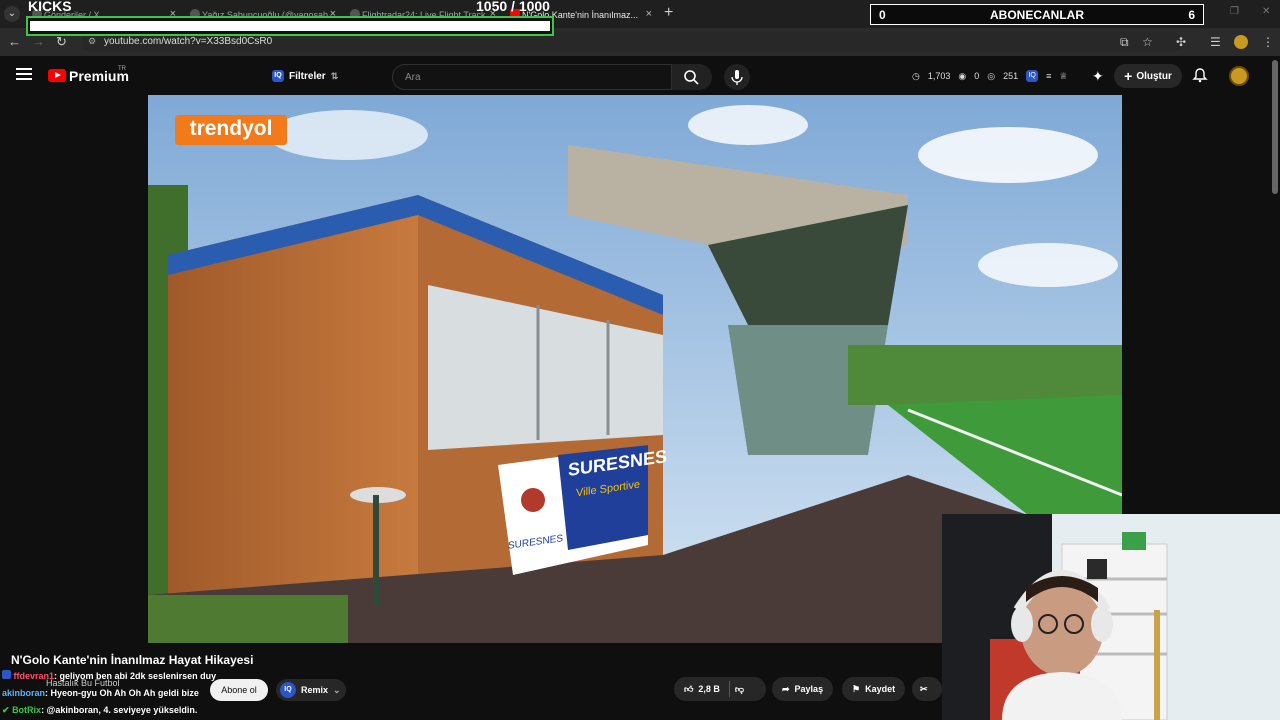  Describe the element at coordinates (34, 676) in the screenshot. I see `chat-user: ffdevran1` at that location.